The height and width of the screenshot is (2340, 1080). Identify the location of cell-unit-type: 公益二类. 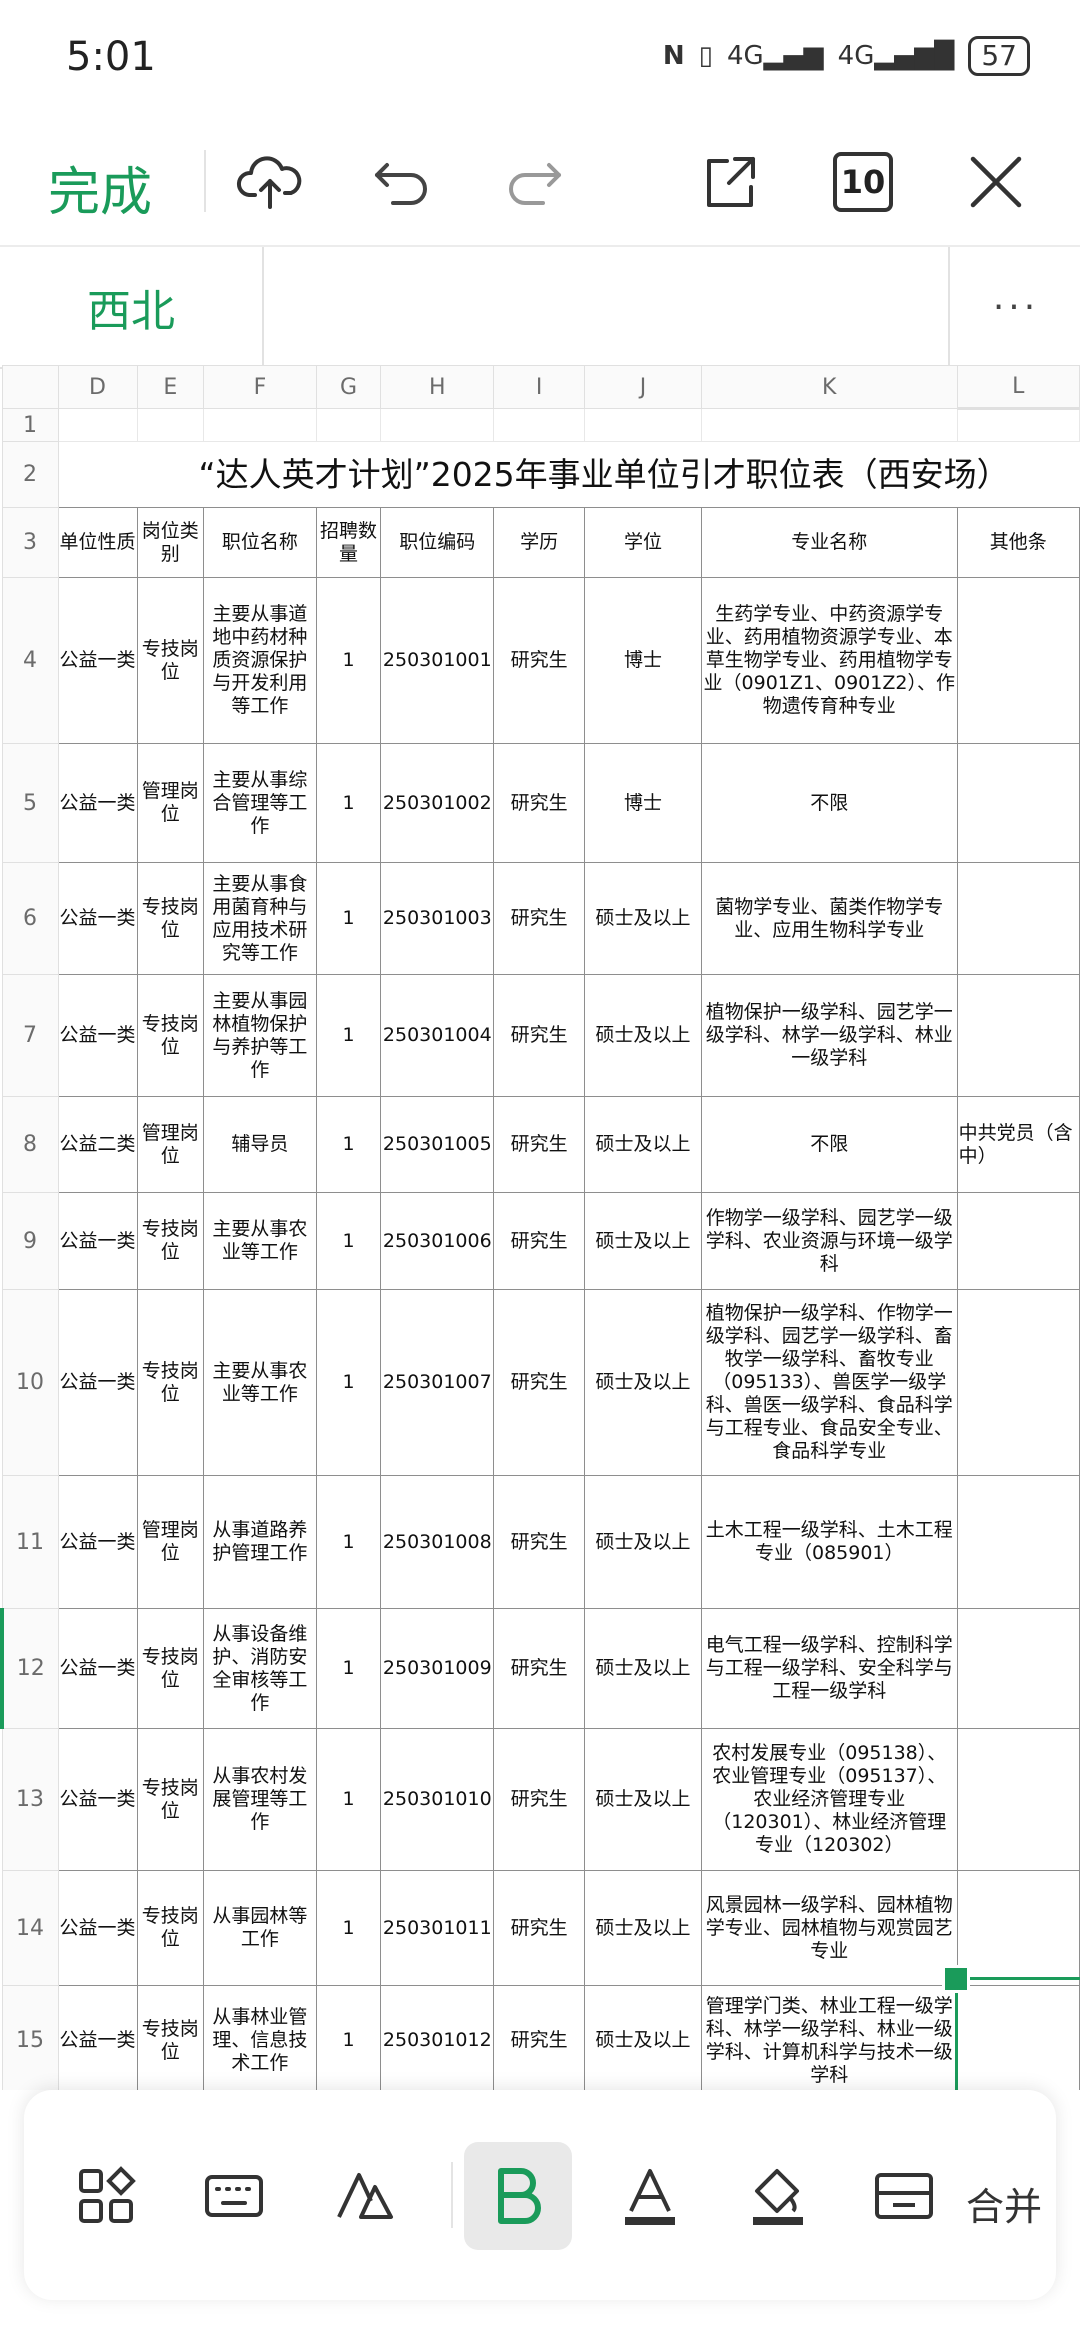
(97, 1144).